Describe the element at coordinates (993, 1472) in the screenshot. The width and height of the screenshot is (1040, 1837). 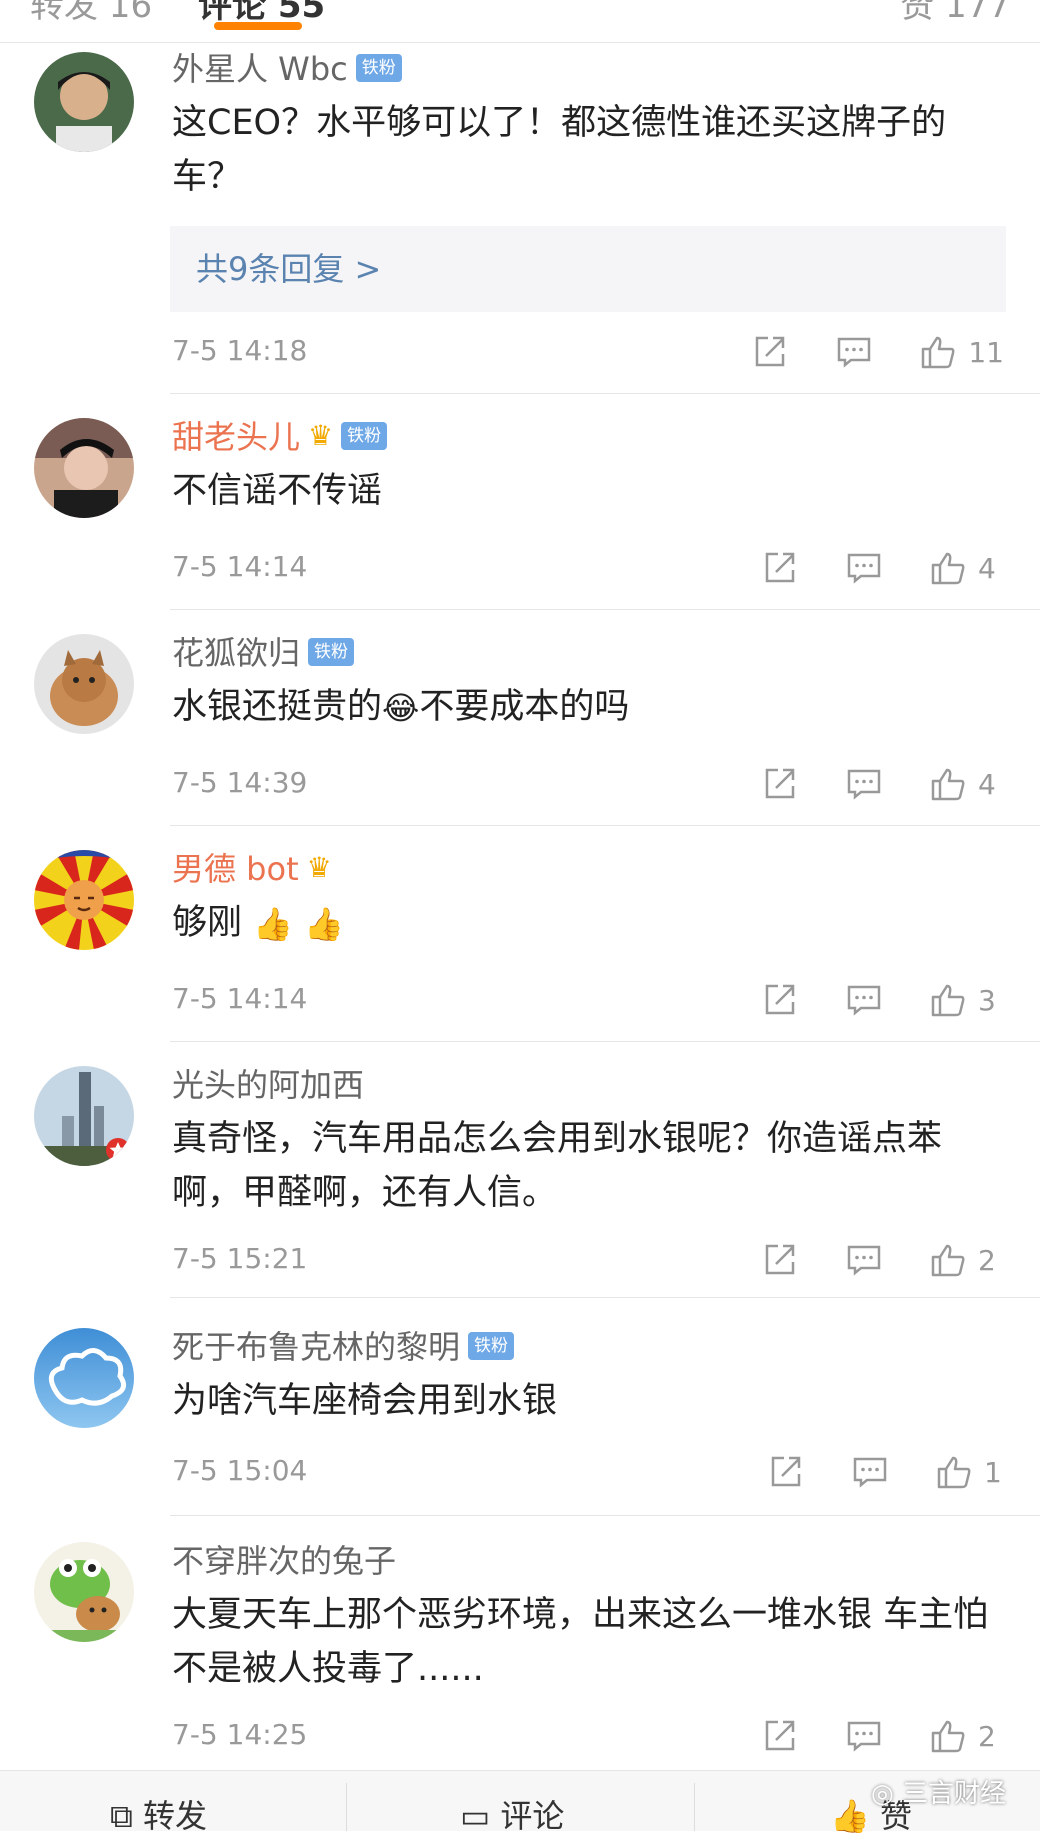
I see `like-count: 1` at that location.